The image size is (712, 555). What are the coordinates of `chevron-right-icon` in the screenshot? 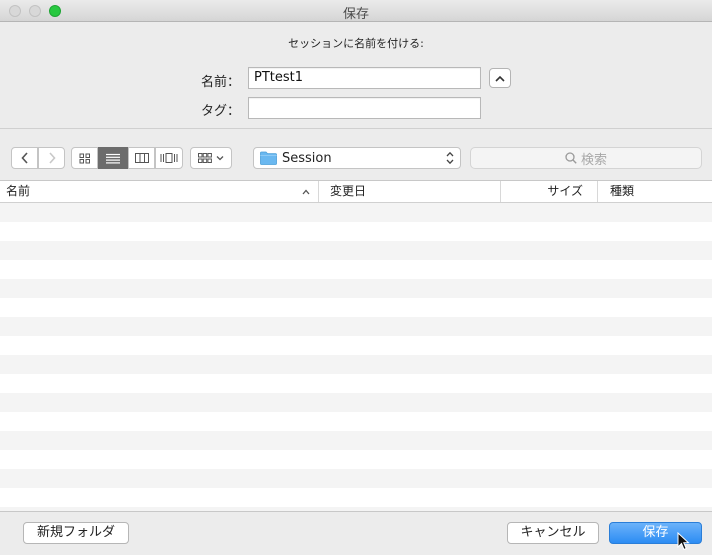 It's located at (52, 158).